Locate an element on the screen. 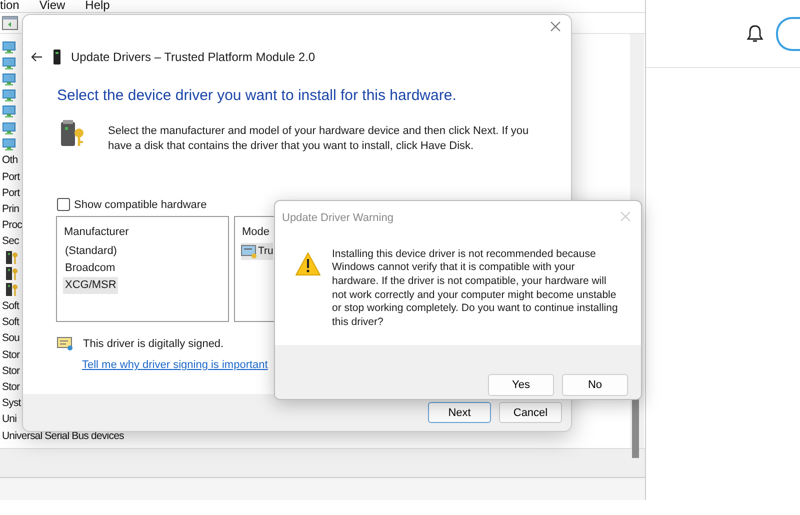 The image size is (800, 515). warning-message: Installing this device driver is not recommended because Windows cannot verify that it is compatible with your hardware. If the driver is not compatible, your hardware will not work correctly and your computer might become unstable or stop working completely. Do you want to continue installing this driver? is located at coordinates (475, 289).